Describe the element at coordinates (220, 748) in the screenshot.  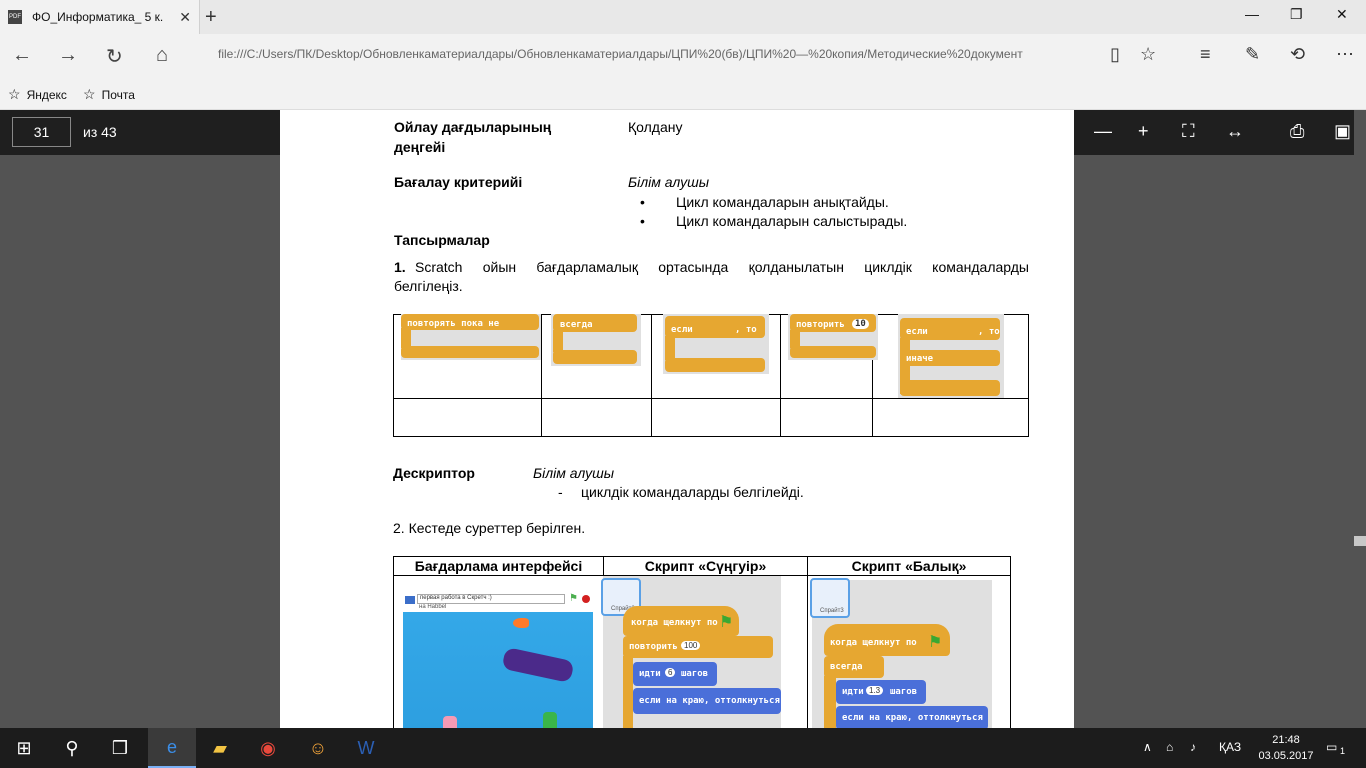
I see `file-explorer-icon: ▰` at that location.